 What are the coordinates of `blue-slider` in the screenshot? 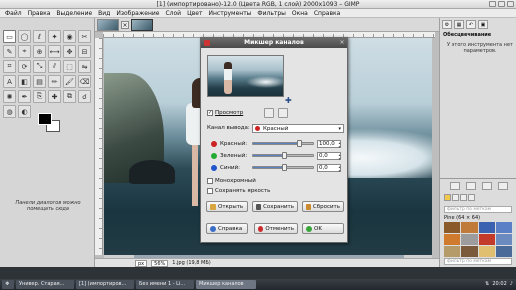 It's located at (283, 167).